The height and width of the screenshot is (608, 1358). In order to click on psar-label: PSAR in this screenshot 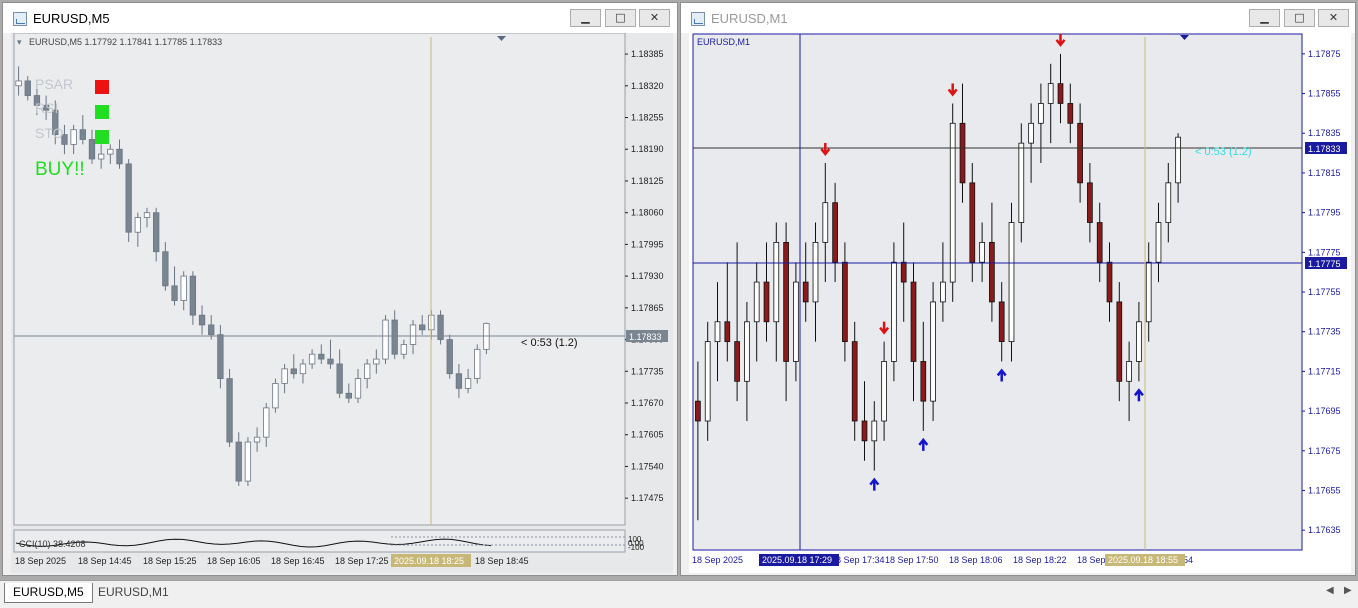, I will do `click(54, 84)`.